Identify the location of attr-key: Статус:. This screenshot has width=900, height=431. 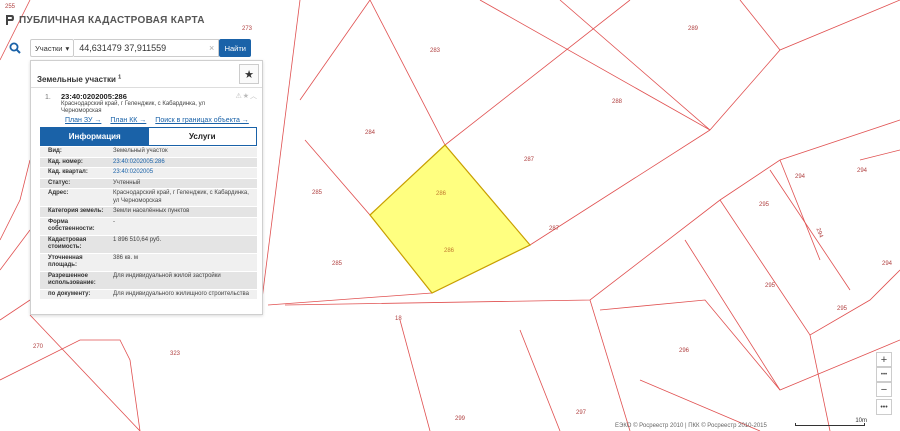
(59, 182).